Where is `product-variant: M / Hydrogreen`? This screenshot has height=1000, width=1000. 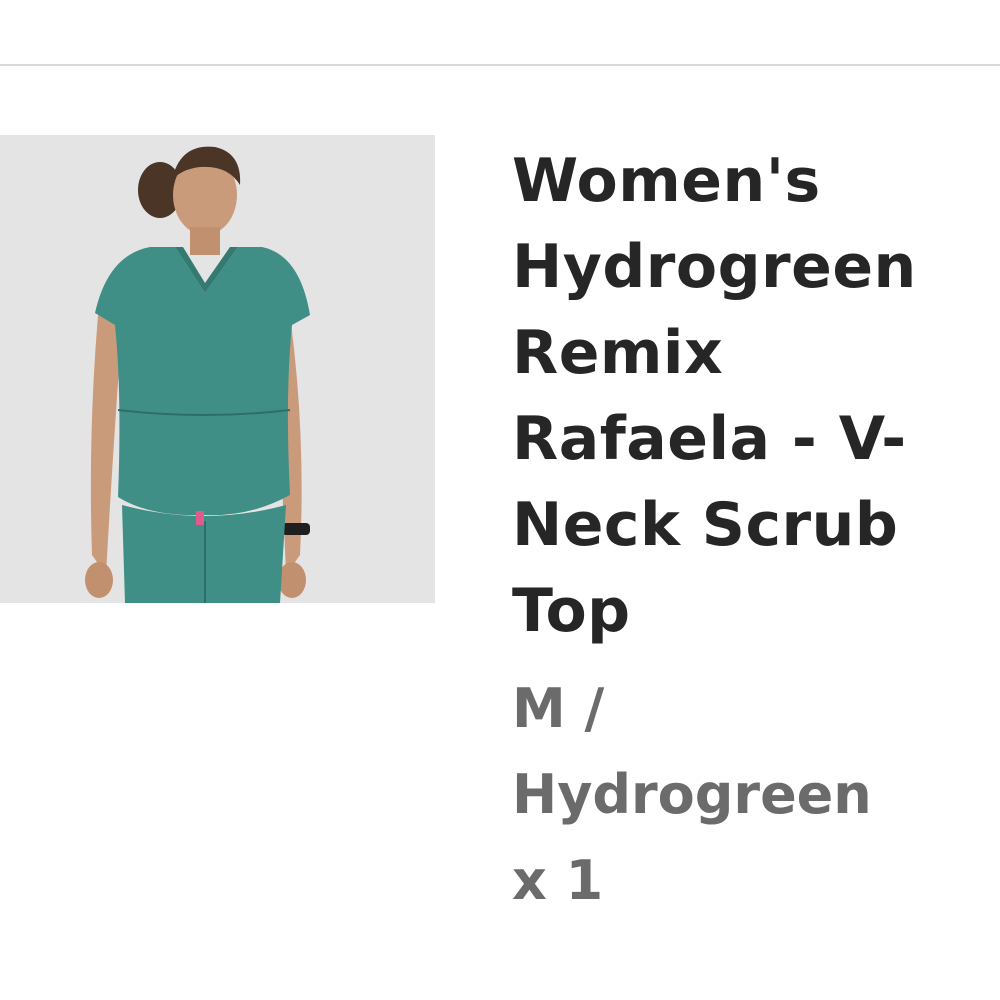
product-variant: M / Hydrogreen is located at coordinates (692, 751).